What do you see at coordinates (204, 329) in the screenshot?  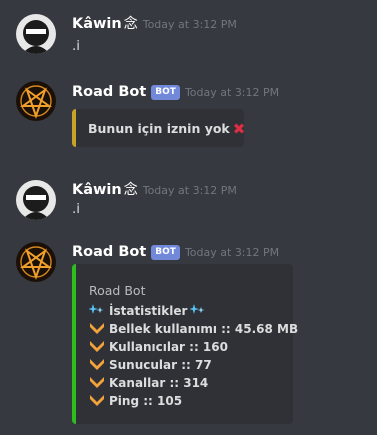 I see `stat-text: Bellek kullanımı :: 45.68 MB` at bounding box center [204, 329].